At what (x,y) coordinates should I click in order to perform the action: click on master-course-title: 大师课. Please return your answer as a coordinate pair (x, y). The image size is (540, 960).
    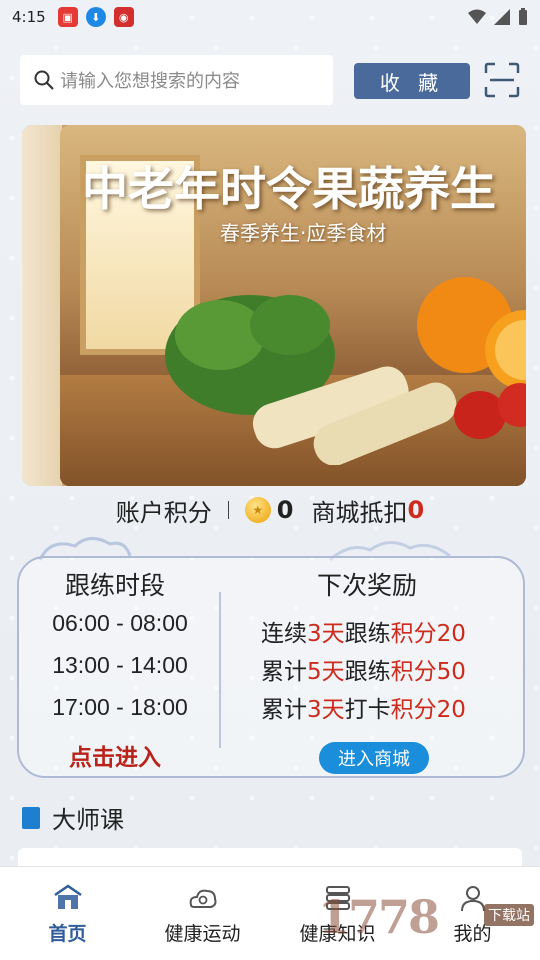
    Looking at the image, I should click on (88, 820).